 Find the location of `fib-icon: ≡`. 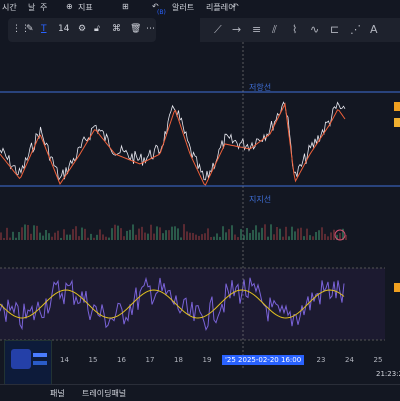

fib-icon: ≡ is located at coordinates (256, 29).